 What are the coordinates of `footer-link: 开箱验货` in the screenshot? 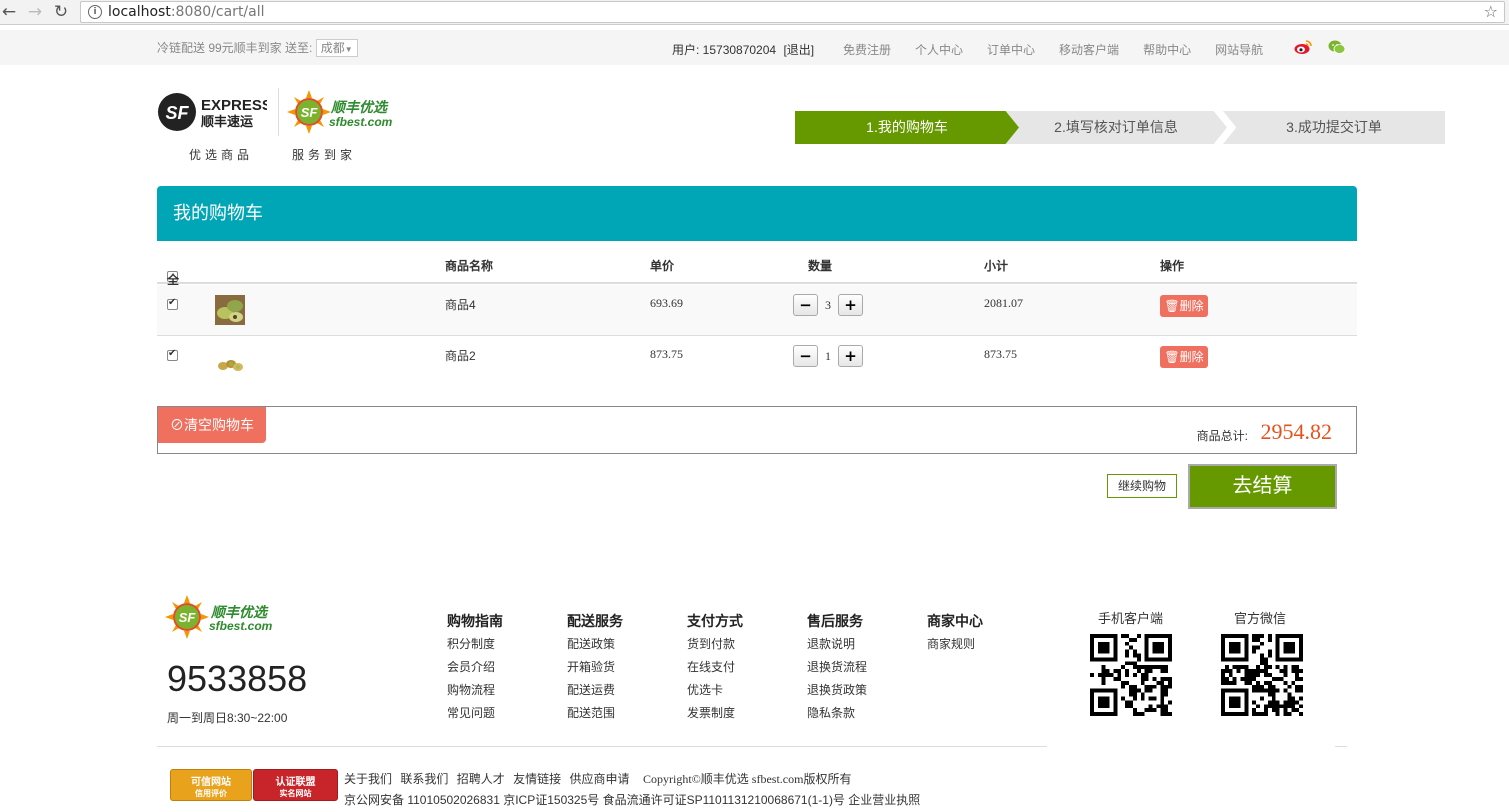 It's located at (595, 669).